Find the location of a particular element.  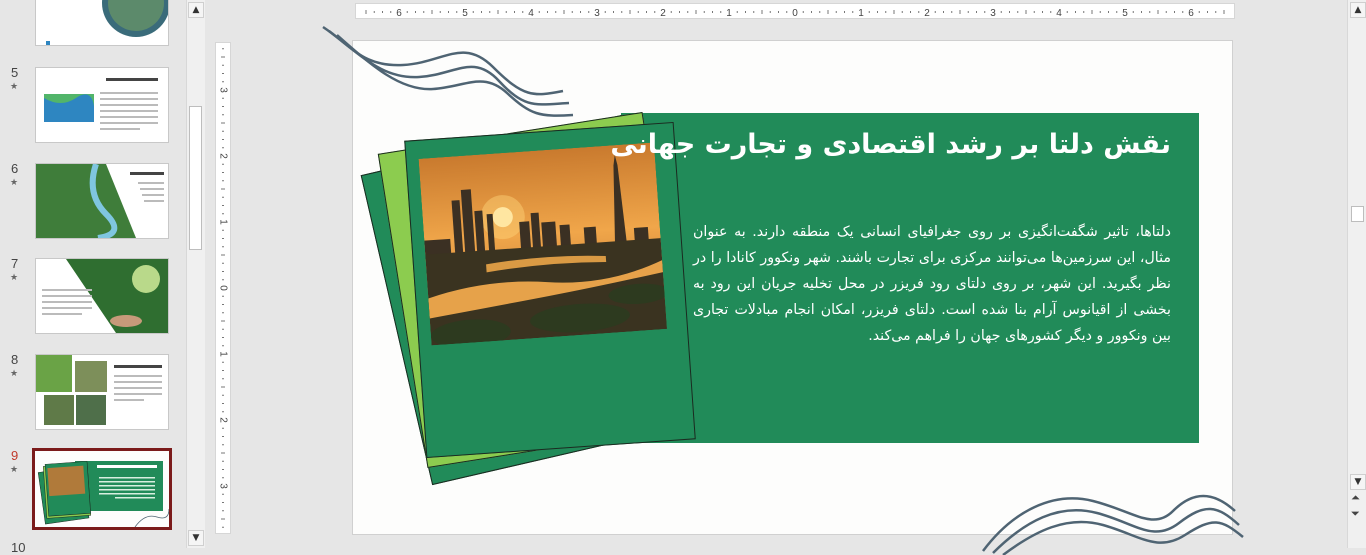

photo-graphic is located at coordinates (543, 244).